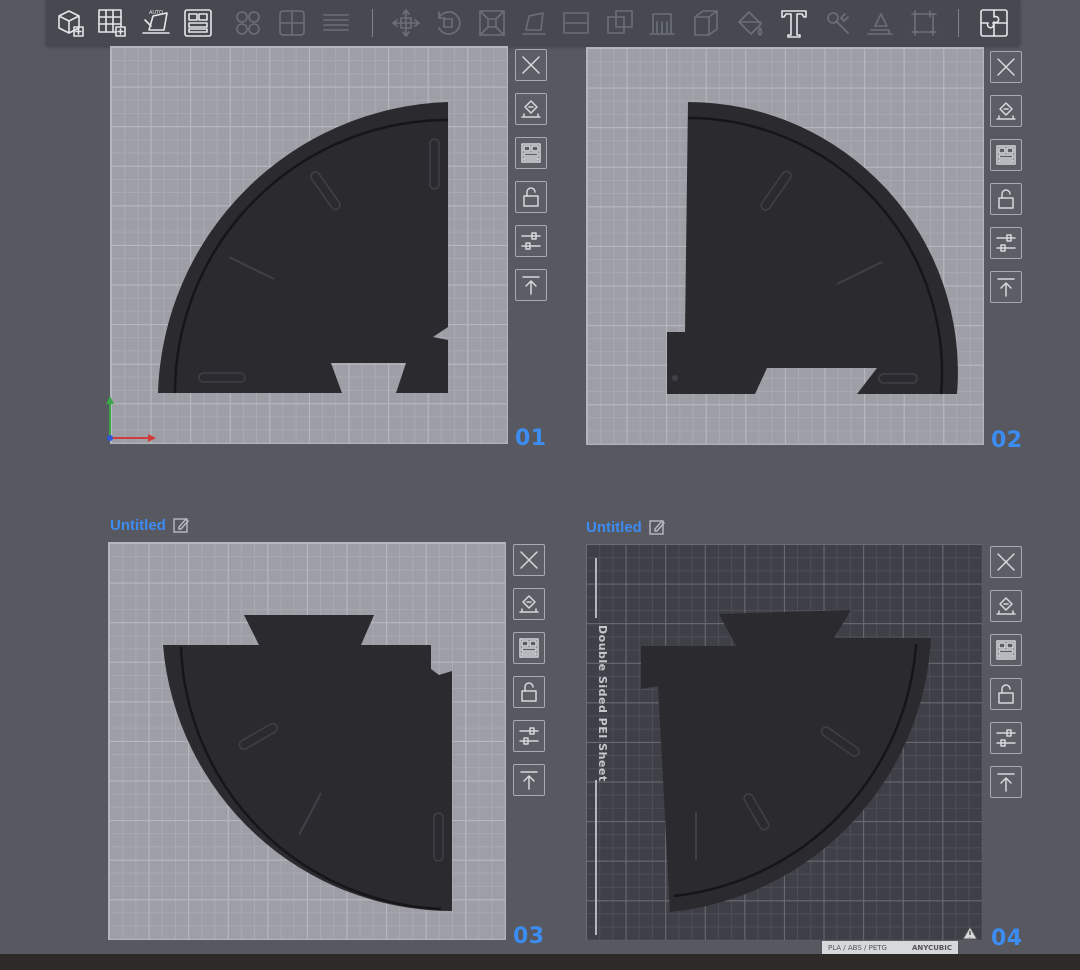 Image resolution: width=1080 pixels, height=970 pixels. I want to click on plate-number: 04, so click(1007, 938).